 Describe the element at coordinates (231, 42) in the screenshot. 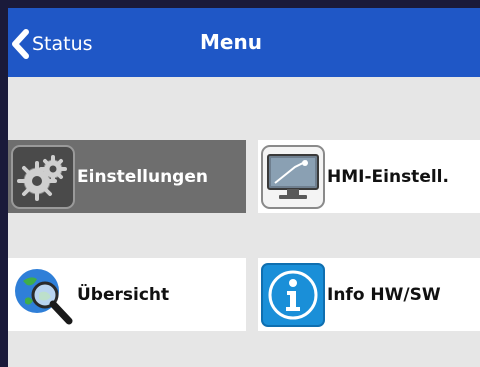

I see `page-title: Menu` at that location.